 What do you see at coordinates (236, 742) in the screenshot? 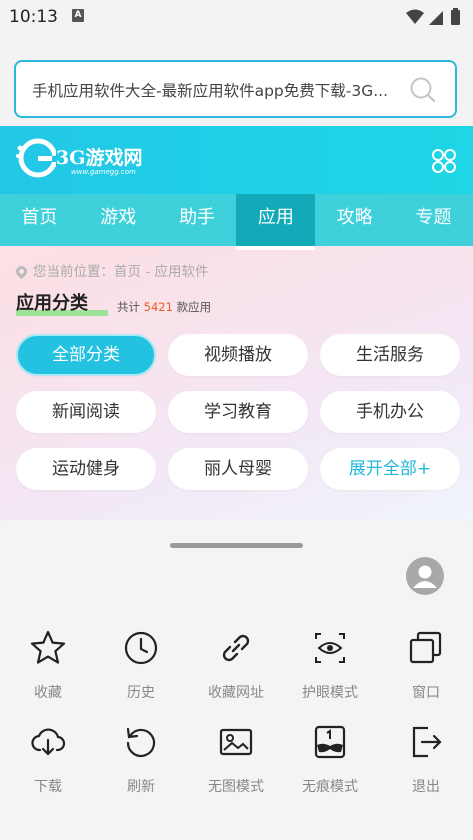
I see `no-image-icon` at bounding box center [236, 742].